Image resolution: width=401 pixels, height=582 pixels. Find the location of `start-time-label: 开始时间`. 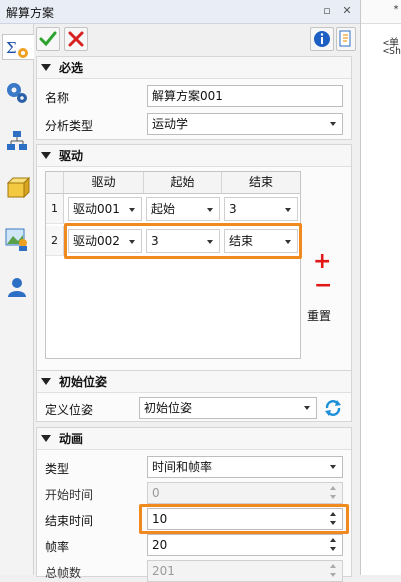

start-time-label: 开始时间 is located at coordinates (69, 495).